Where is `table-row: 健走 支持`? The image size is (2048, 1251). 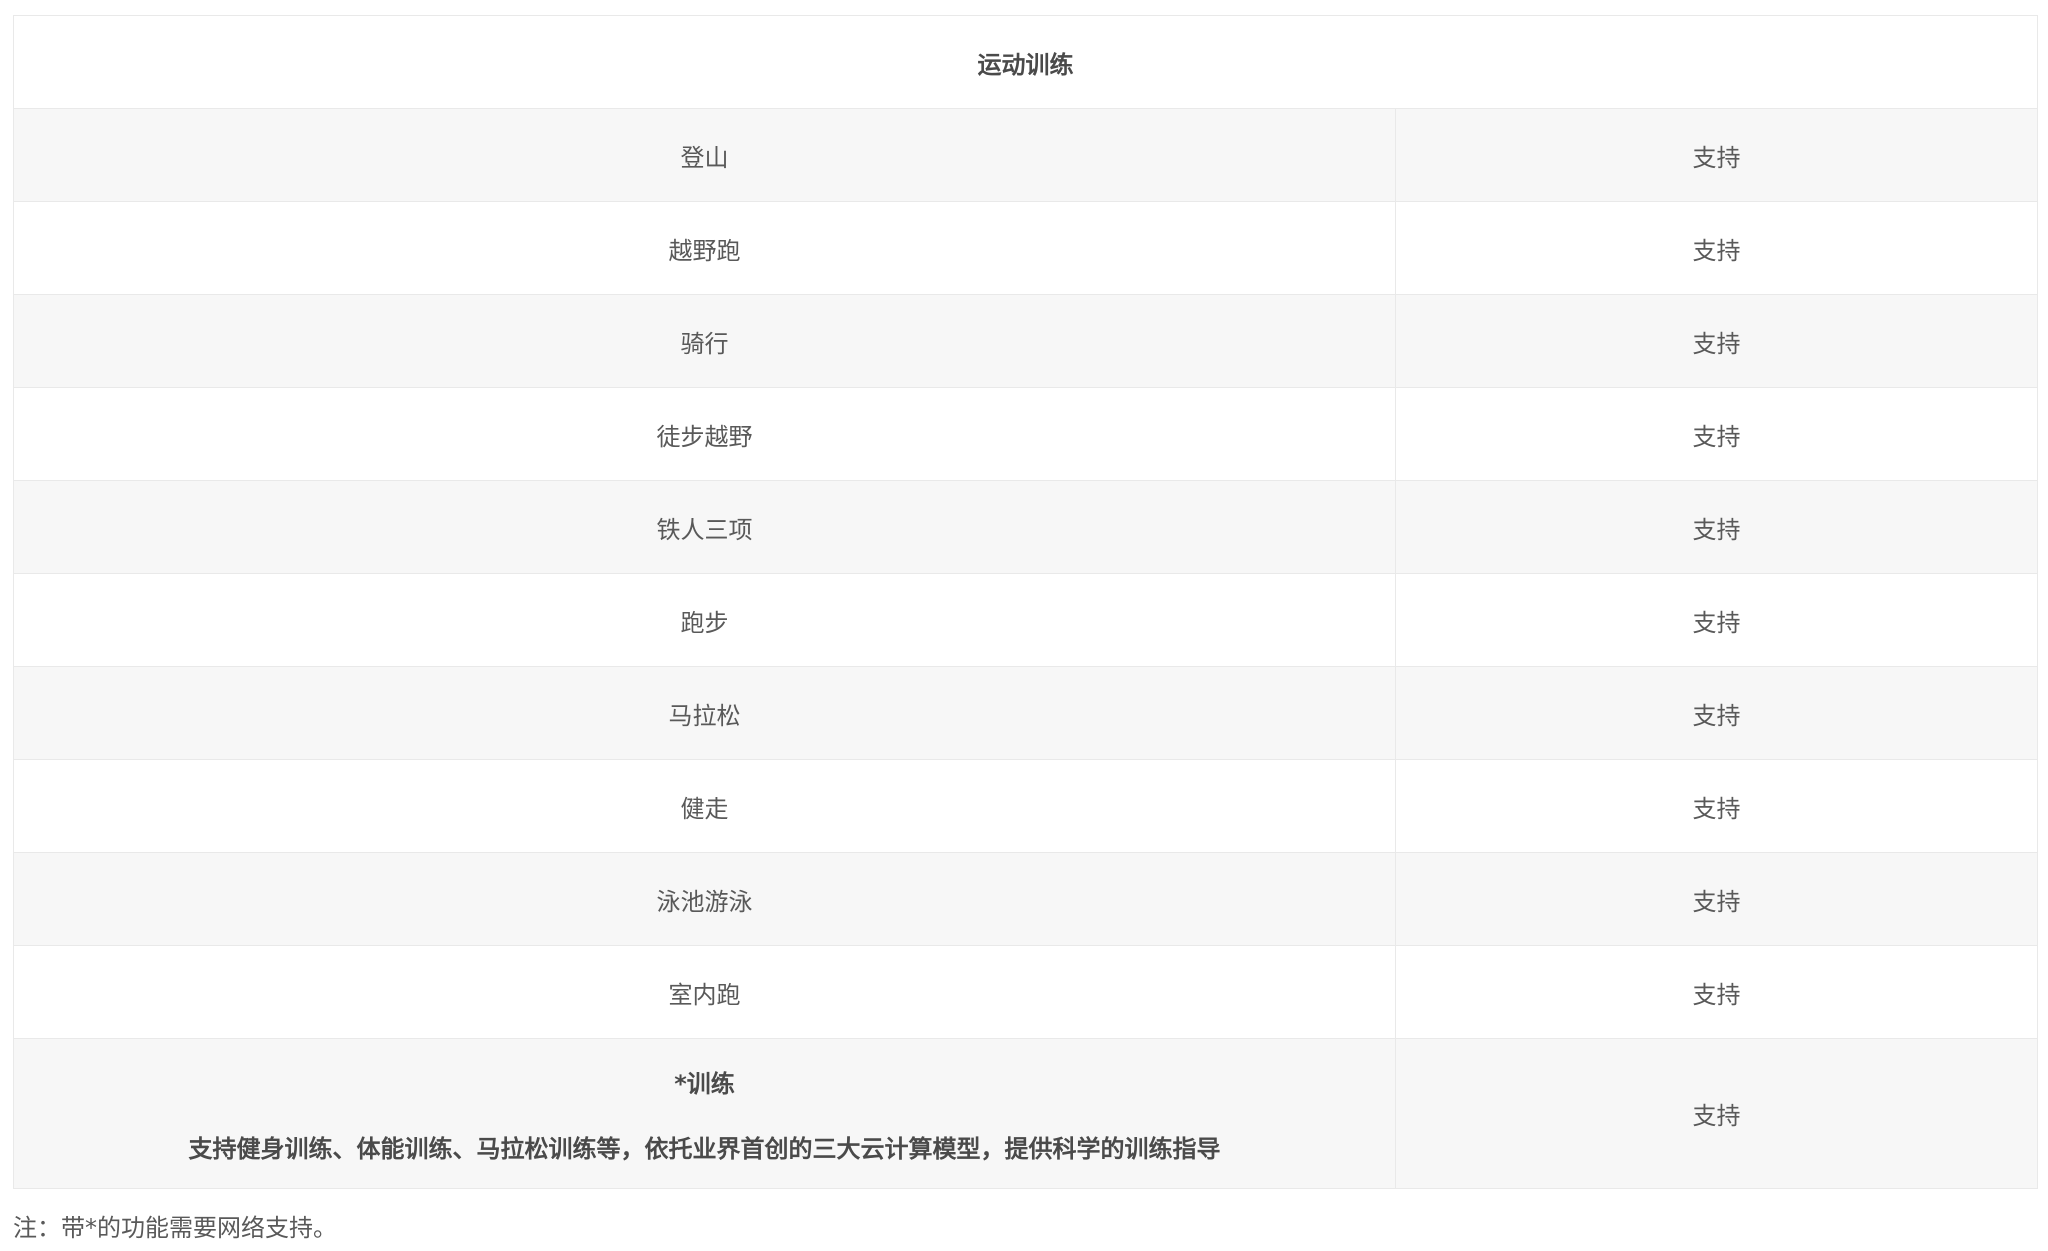
table-row: 健走 支持 is located at coordinates (1025, 806).